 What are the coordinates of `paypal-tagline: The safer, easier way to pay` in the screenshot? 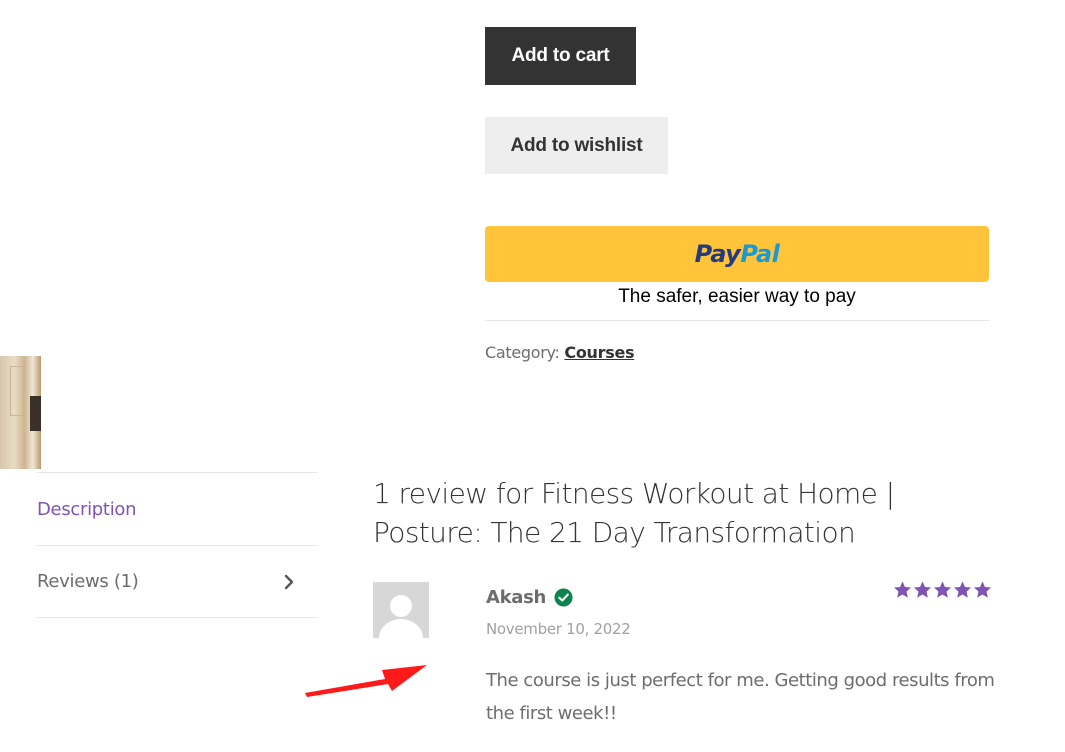 It's located at (737, 296).